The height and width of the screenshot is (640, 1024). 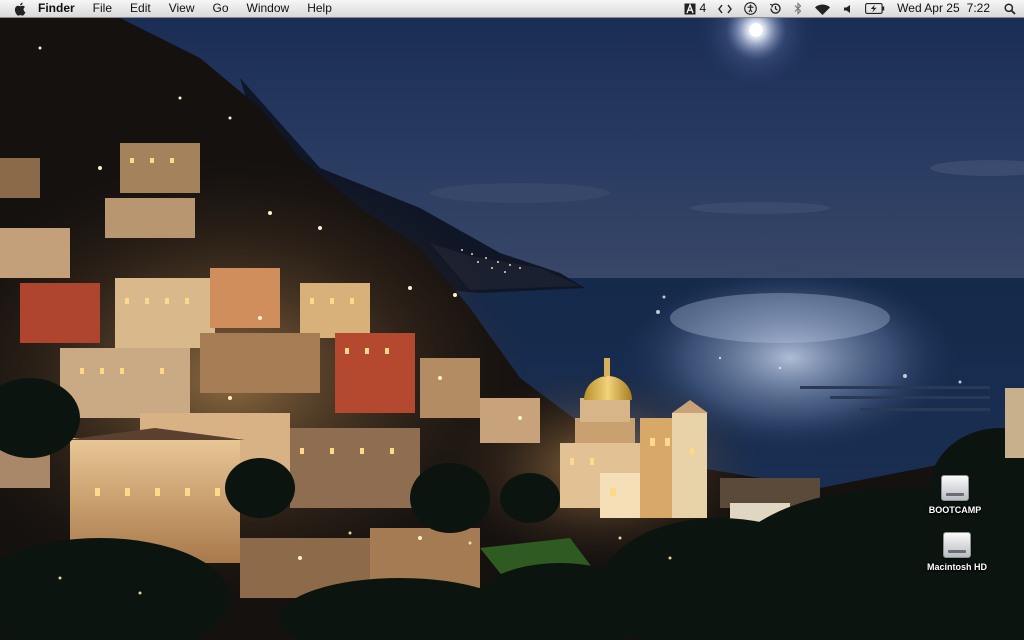 I want to click on speaker-icon, so click(x=847, y=8).